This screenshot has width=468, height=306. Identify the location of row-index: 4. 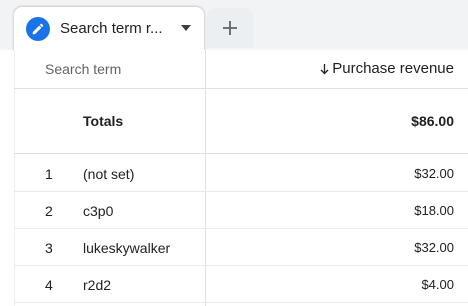
(49, 285).